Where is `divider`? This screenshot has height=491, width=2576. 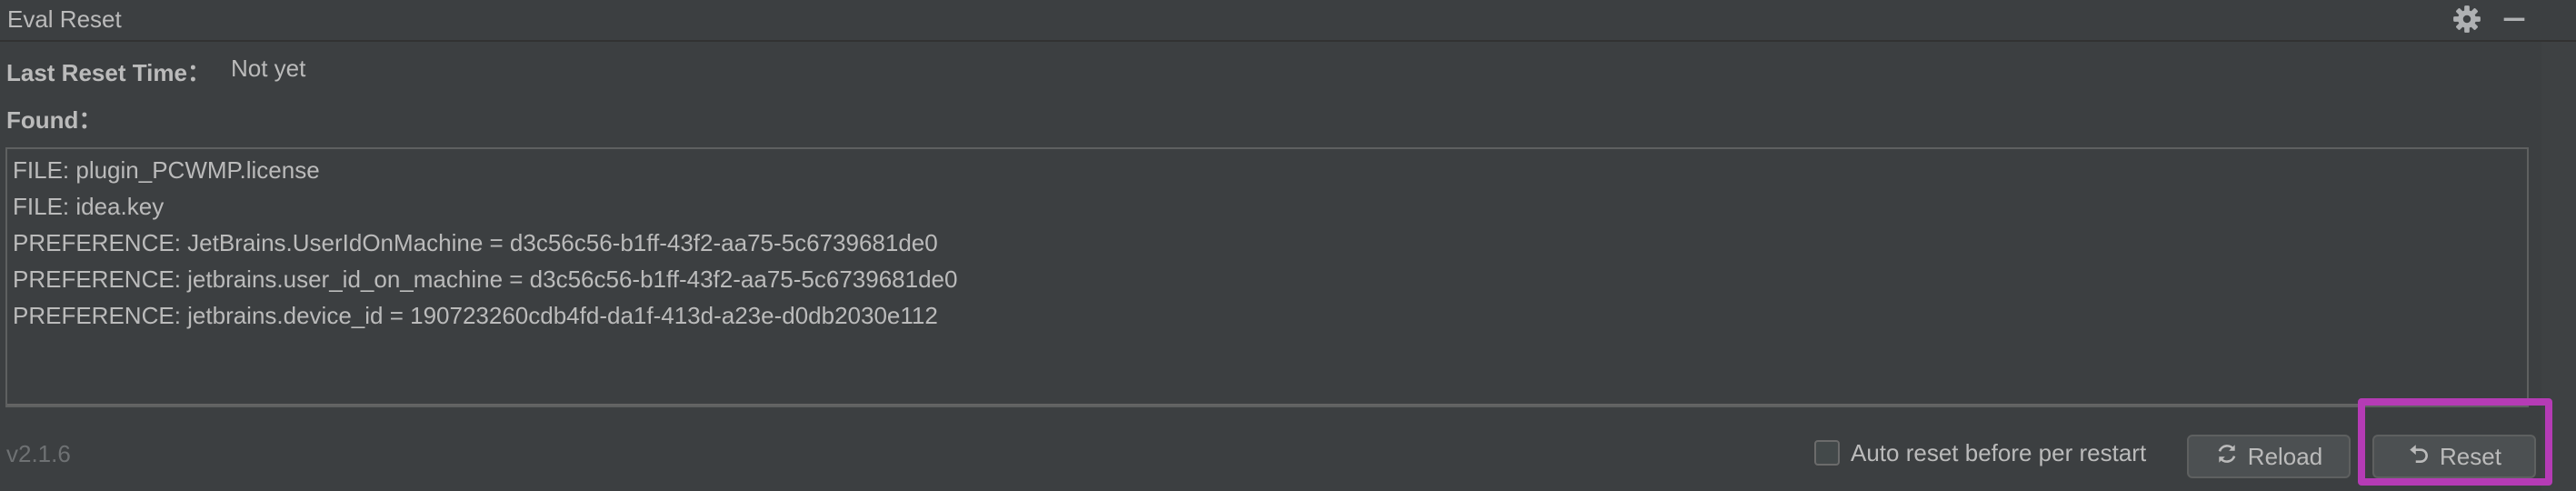
divider is located at coordinates (1267, 405).